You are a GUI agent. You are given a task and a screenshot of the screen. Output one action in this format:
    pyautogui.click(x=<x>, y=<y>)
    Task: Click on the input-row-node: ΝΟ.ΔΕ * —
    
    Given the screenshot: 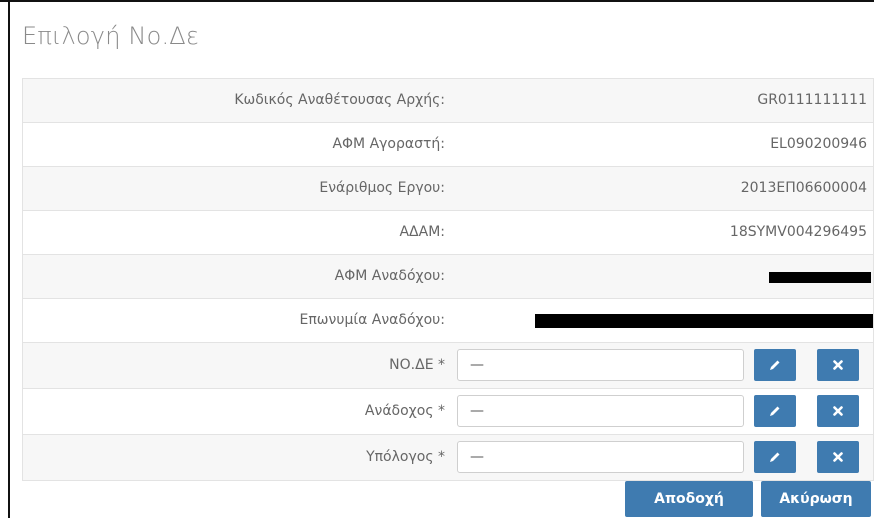 What is the action you would take?
    pyautogui.click(x=448, y=366)
    